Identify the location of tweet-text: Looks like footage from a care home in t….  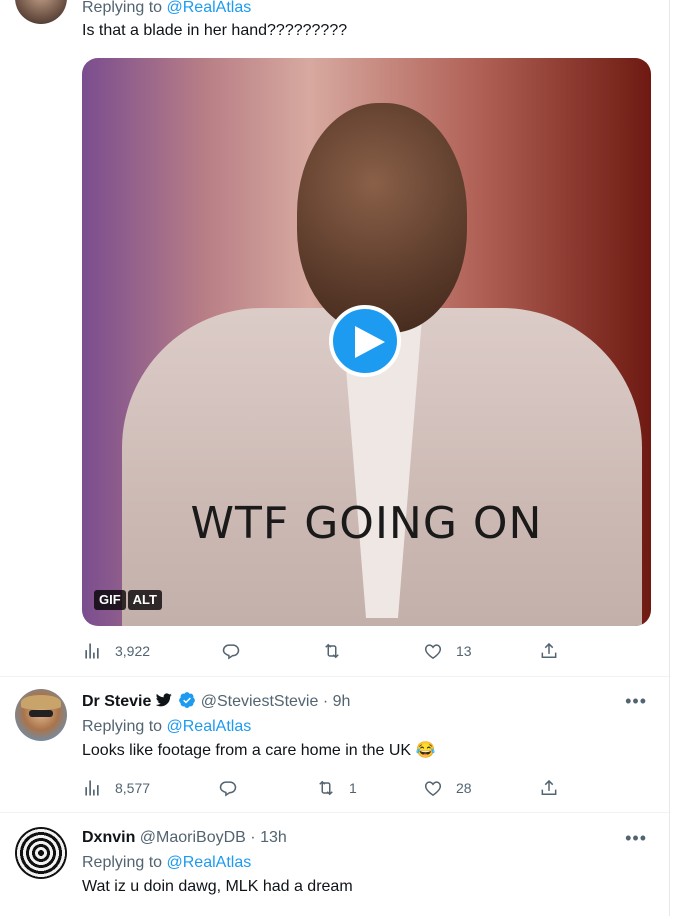
(259, 750).